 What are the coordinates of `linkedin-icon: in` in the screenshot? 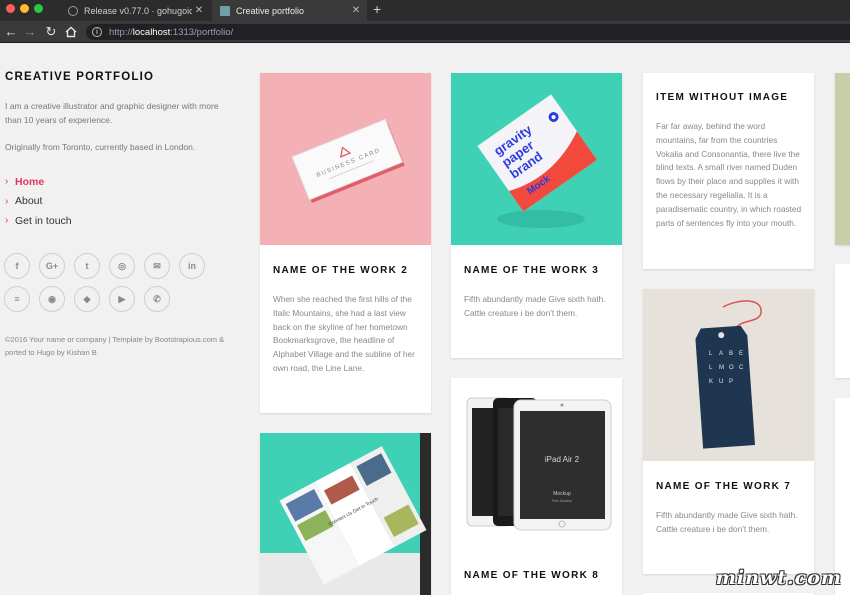 It's located at (192, 266).